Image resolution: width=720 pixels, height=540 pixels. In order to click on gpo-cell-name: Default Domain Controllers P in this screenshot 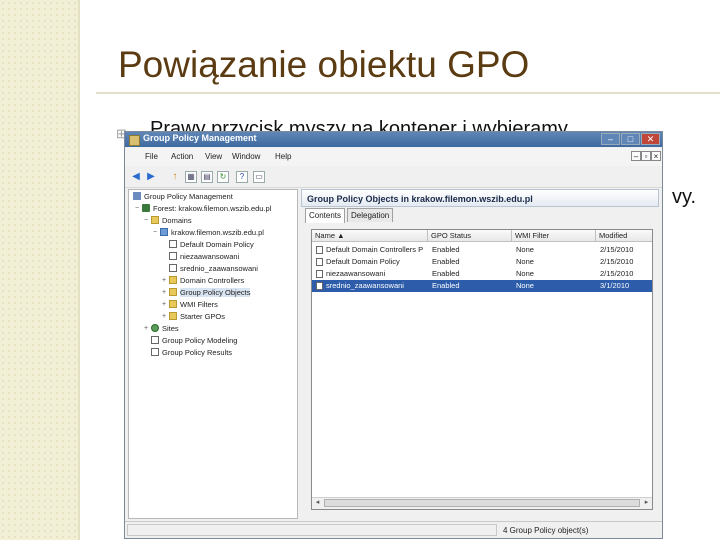, I will do `click(375, 249)`.